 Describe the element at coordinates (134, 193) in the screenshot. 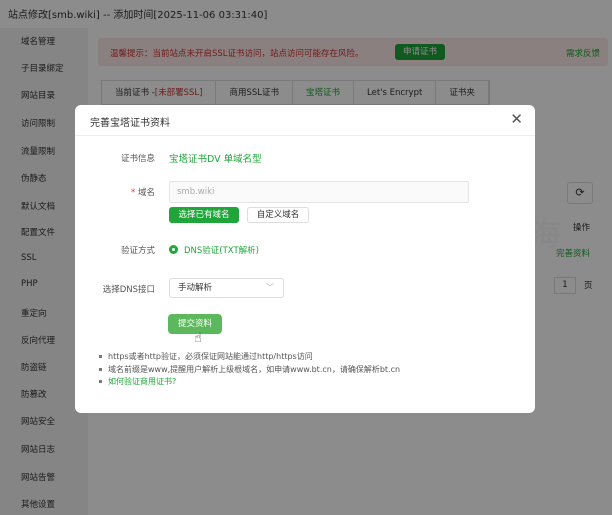

I see `required-mark: *` at that location.